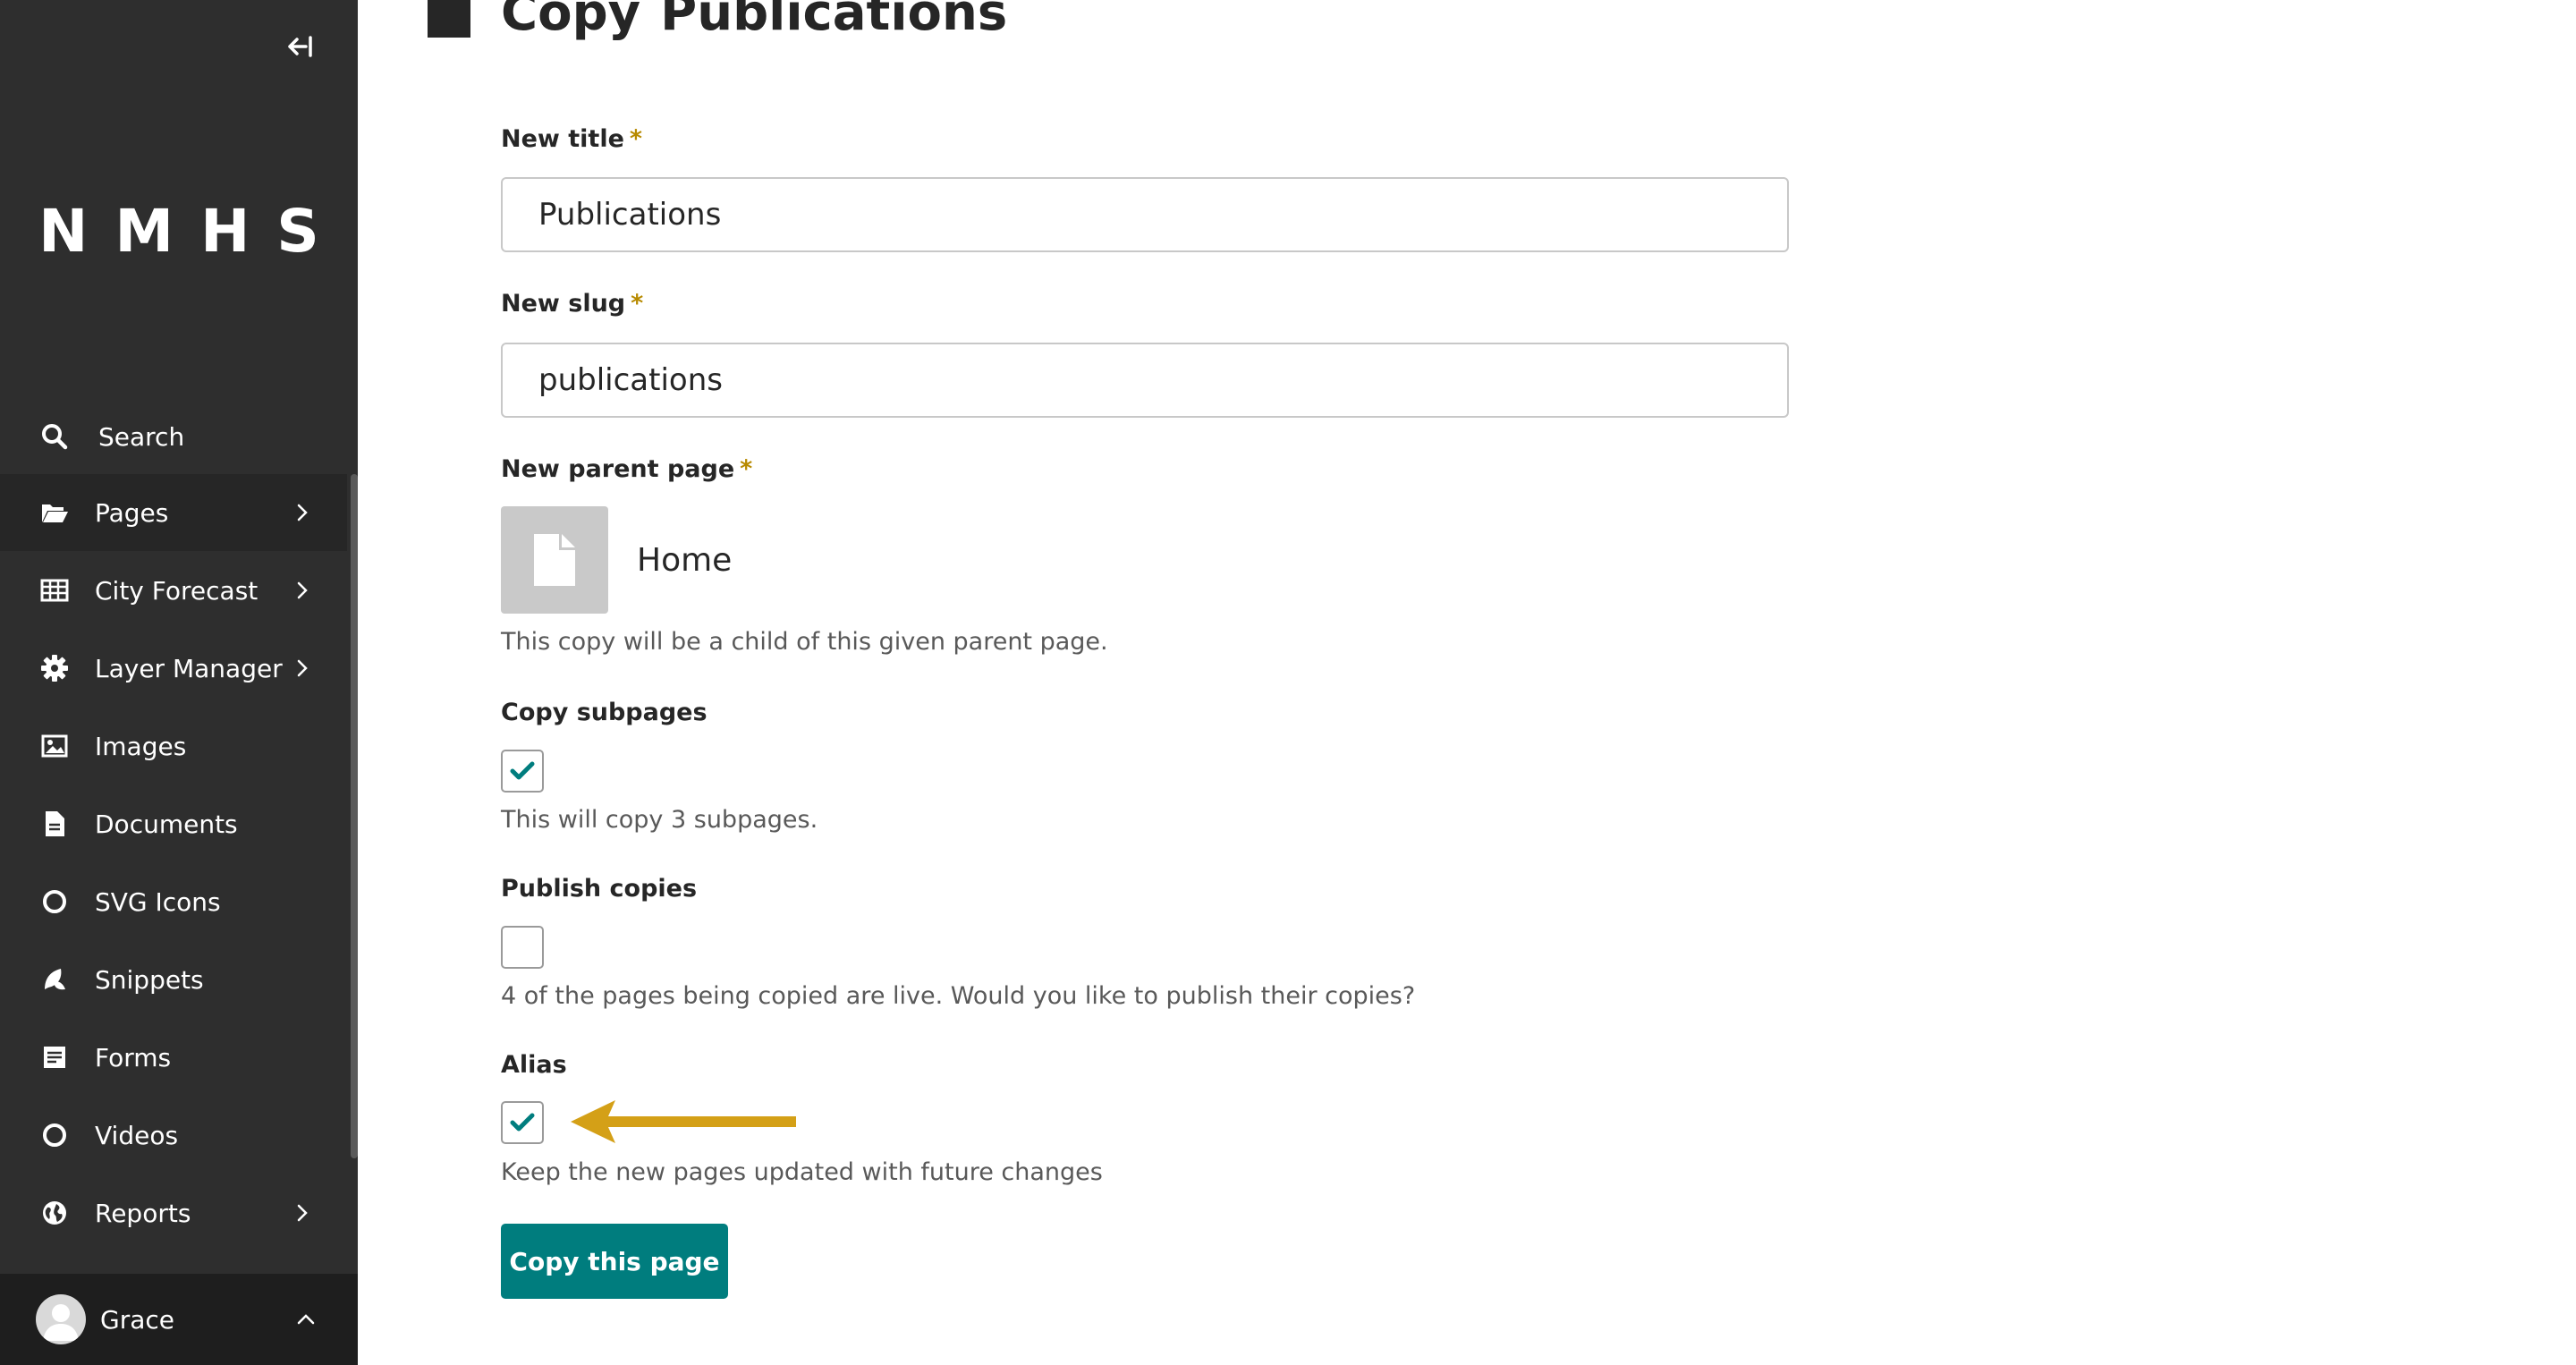 The image size is (2576, 1365). I want to click on sidebar-item-label: Search, so click(141, 436).